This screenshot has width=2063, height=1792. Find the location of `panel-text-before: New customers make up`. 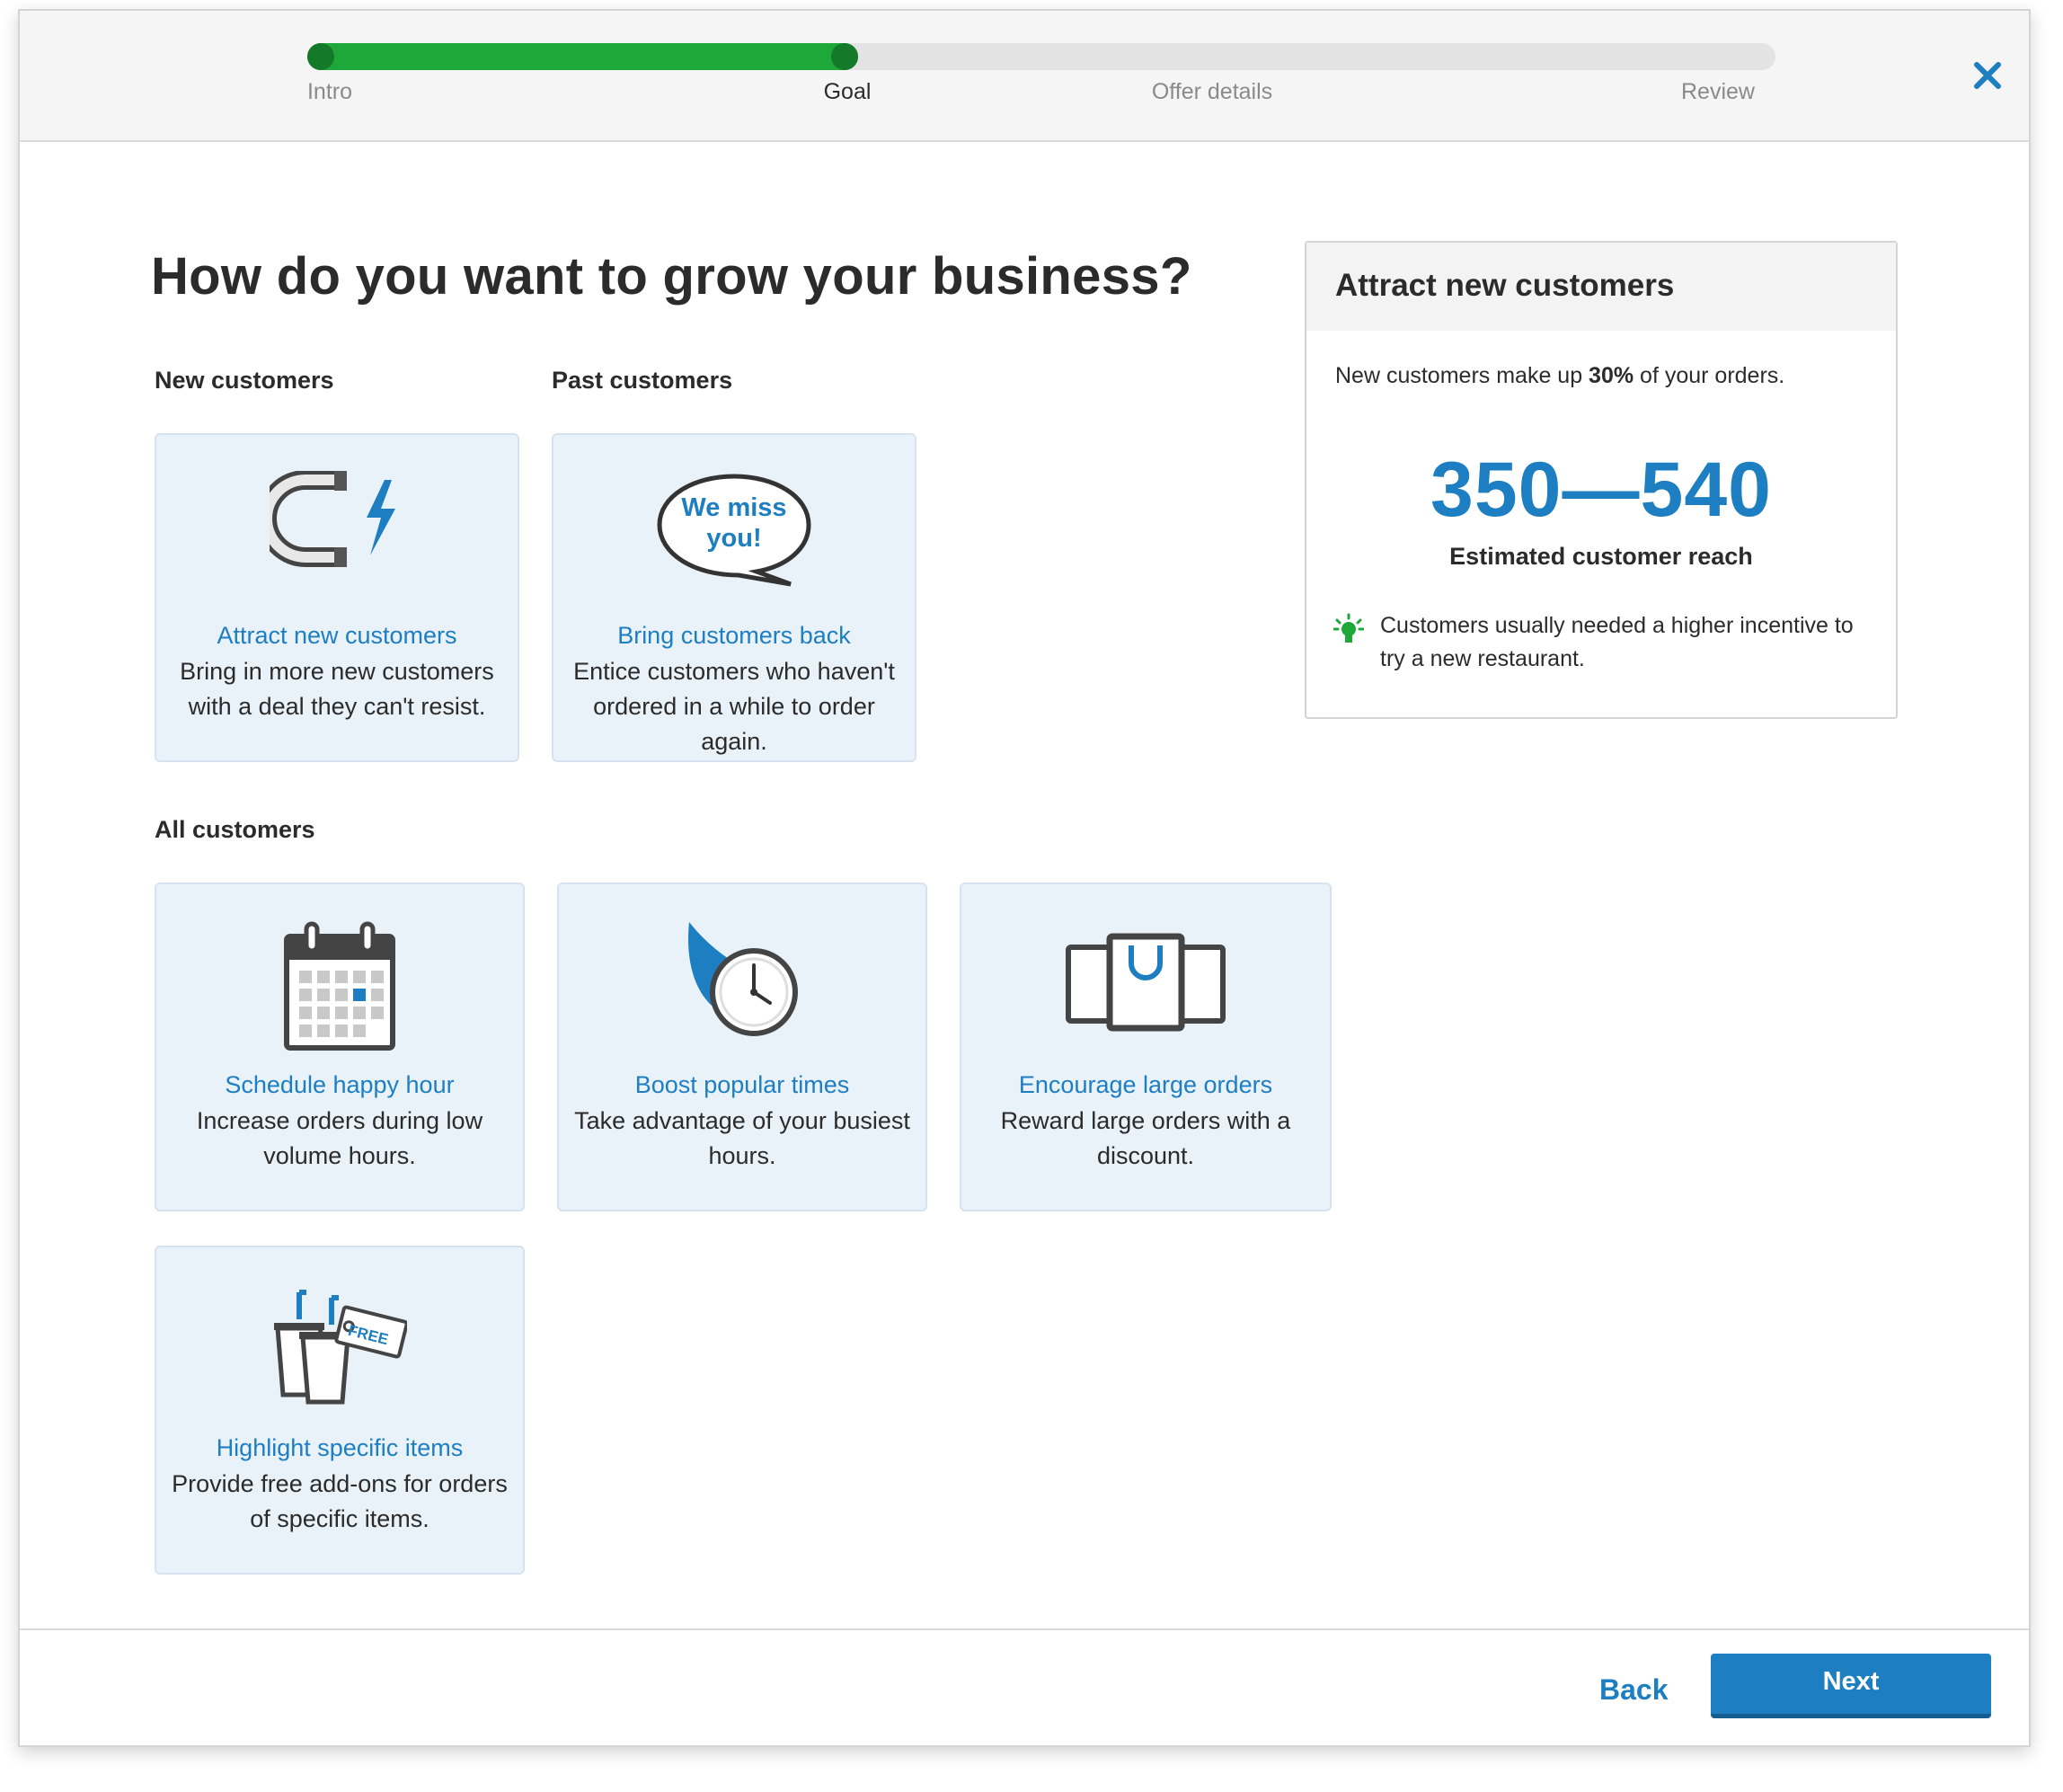

panel-text-before: New customers make up is located at coordinates (1462, 375).